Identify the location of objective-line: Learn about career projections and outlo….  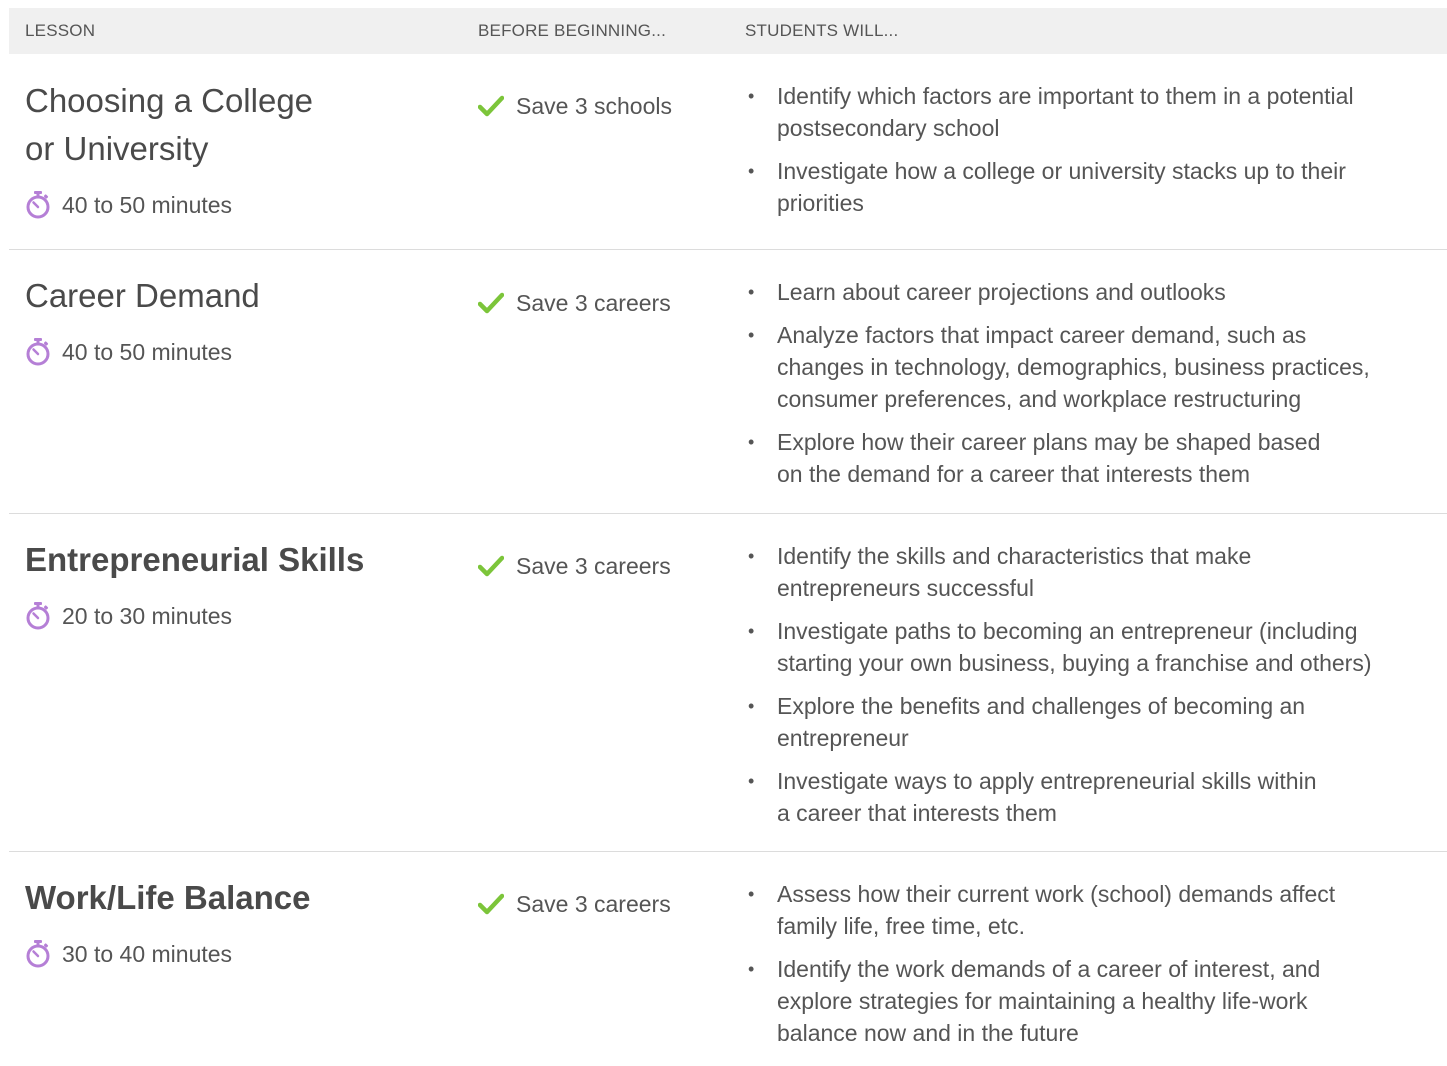
(1001, 292).